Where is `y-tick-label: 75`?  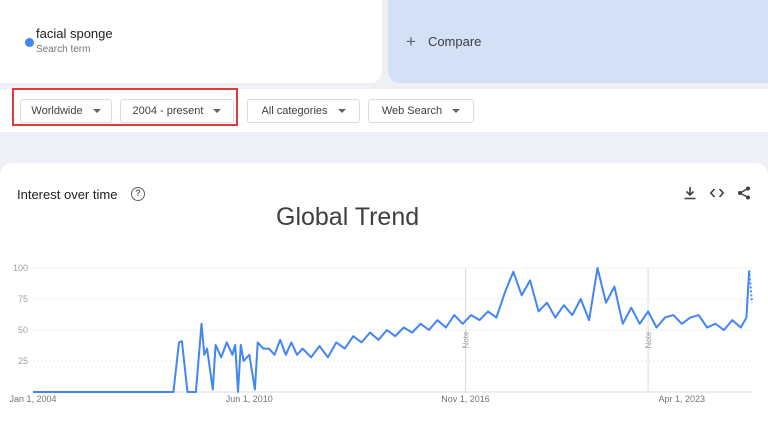
y-tick-label: 75 is located at coordinates (23, 299).